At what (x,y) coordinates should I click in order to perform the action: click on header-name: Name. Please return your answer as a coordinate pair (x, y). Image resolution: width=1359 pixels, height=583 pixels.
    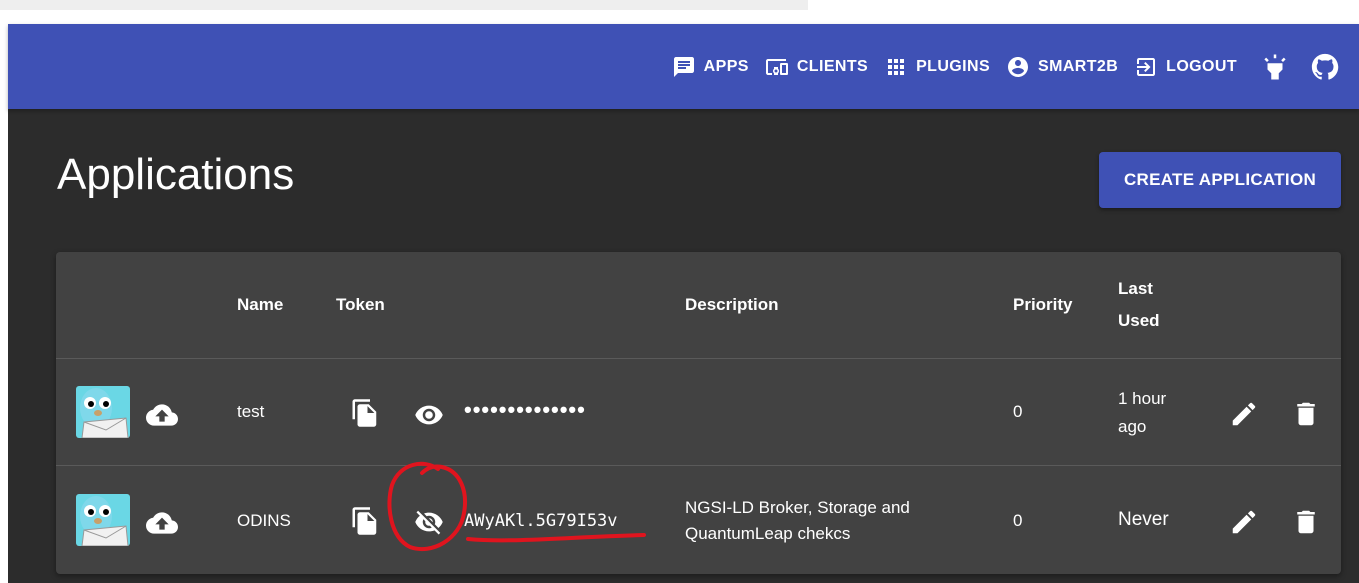
    Looking at the image, I should click on (260, 305).